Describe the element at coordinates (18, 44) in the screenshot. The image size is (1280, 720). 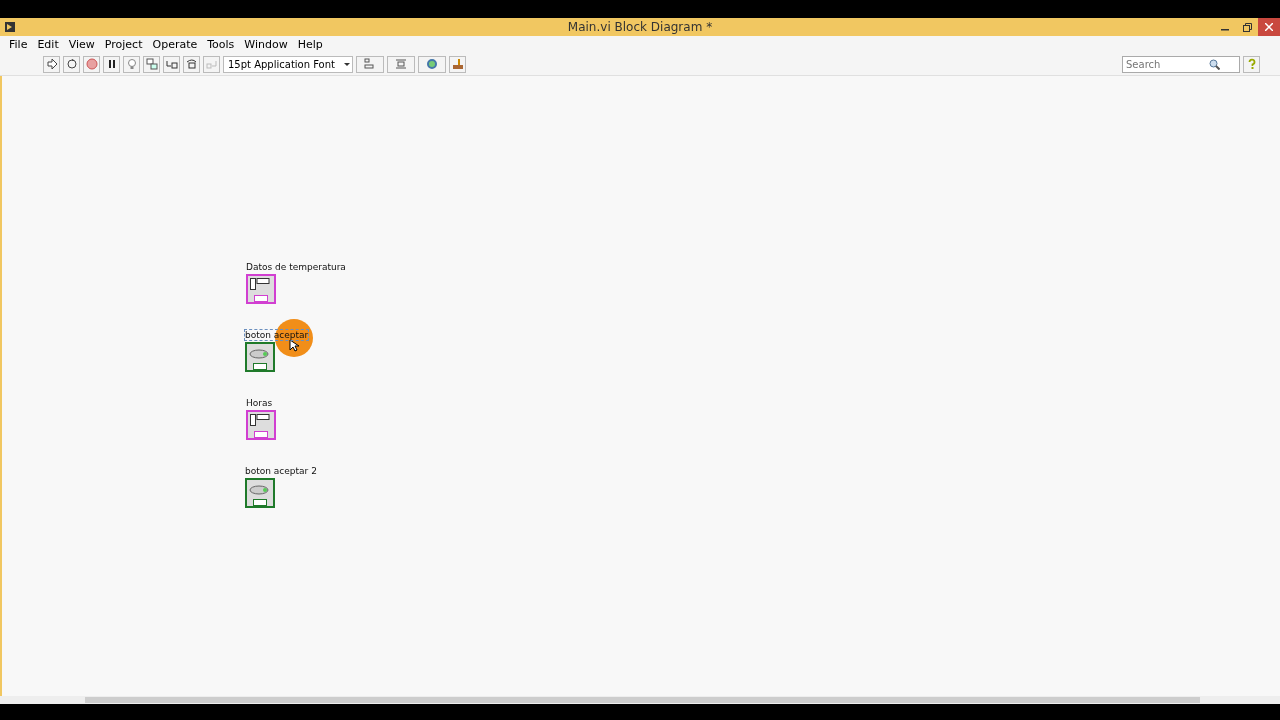
I see `menu-item: File` at that location.